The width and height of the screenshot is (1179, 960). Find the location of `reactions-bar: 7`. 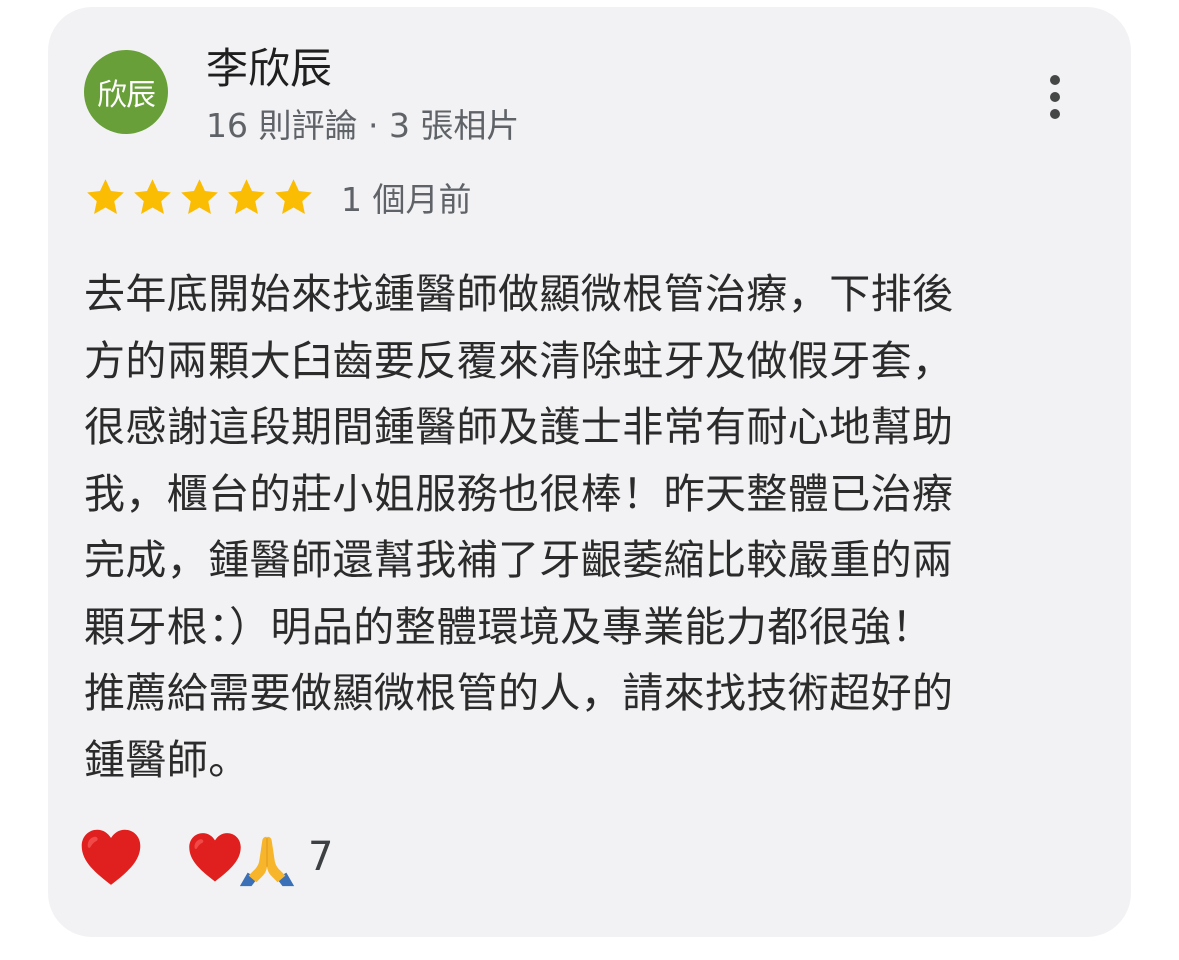

reactions-bar: 7 is located at coordinates (205, 857).